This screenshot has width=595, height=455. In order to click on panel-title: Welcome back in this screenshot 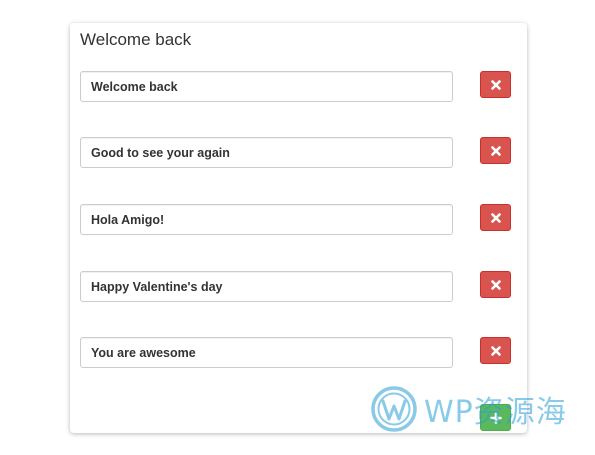, I will do `click(136, 39)`.